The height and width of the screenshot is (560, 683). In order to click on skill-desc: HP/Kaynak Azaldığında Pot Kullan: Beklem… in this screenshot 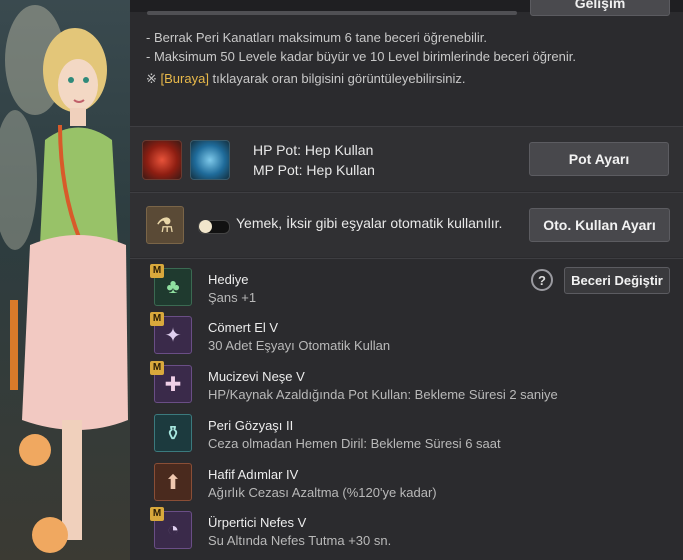, I will do `click(383, 394)`.